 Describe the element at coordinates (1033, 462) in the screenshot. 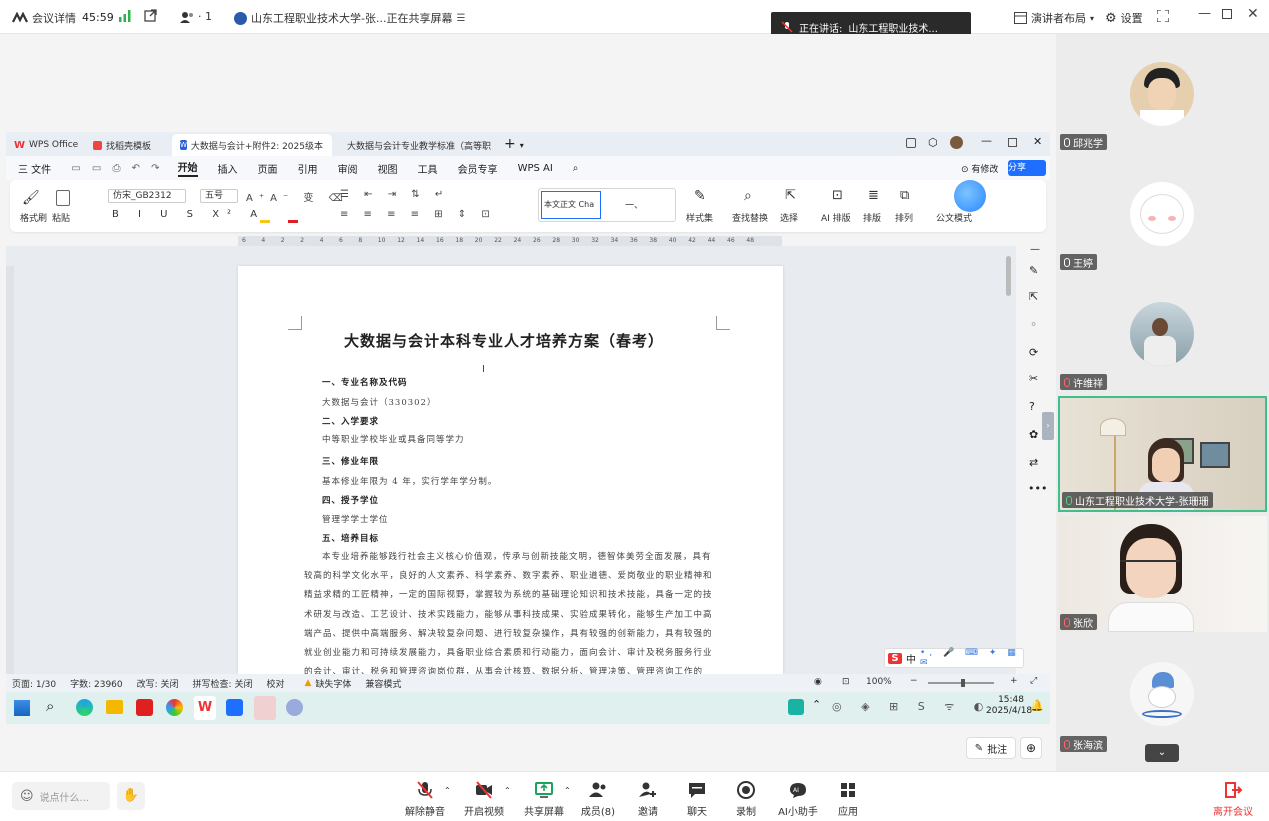

I see `sync-icon: ⇄` at that location.